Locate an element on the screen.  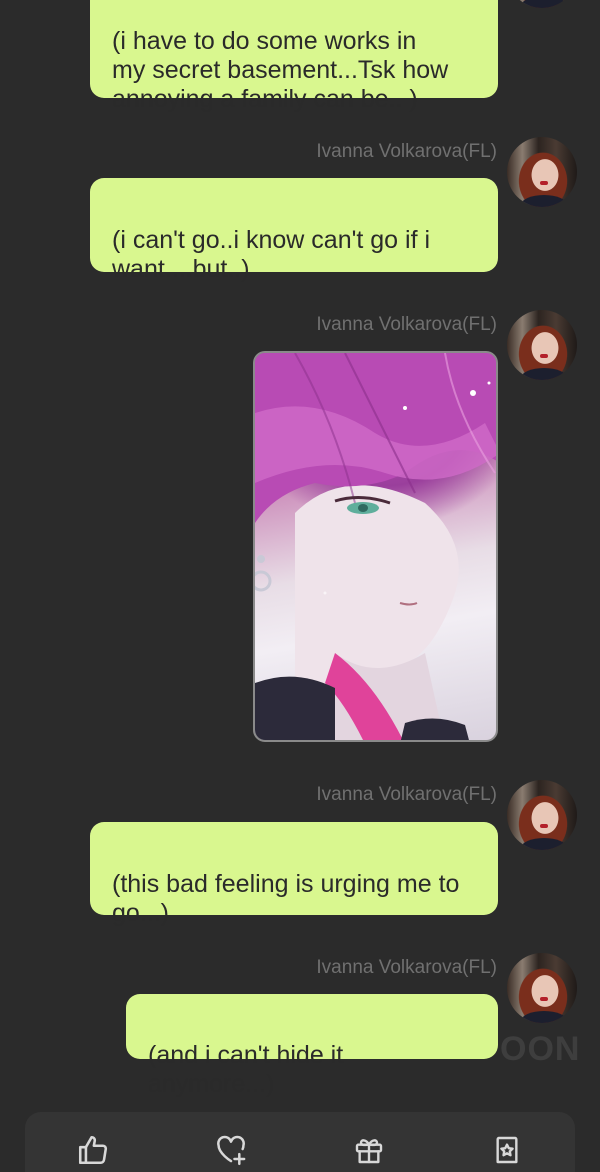
gift-icon is located at coordinates (369, 1150).